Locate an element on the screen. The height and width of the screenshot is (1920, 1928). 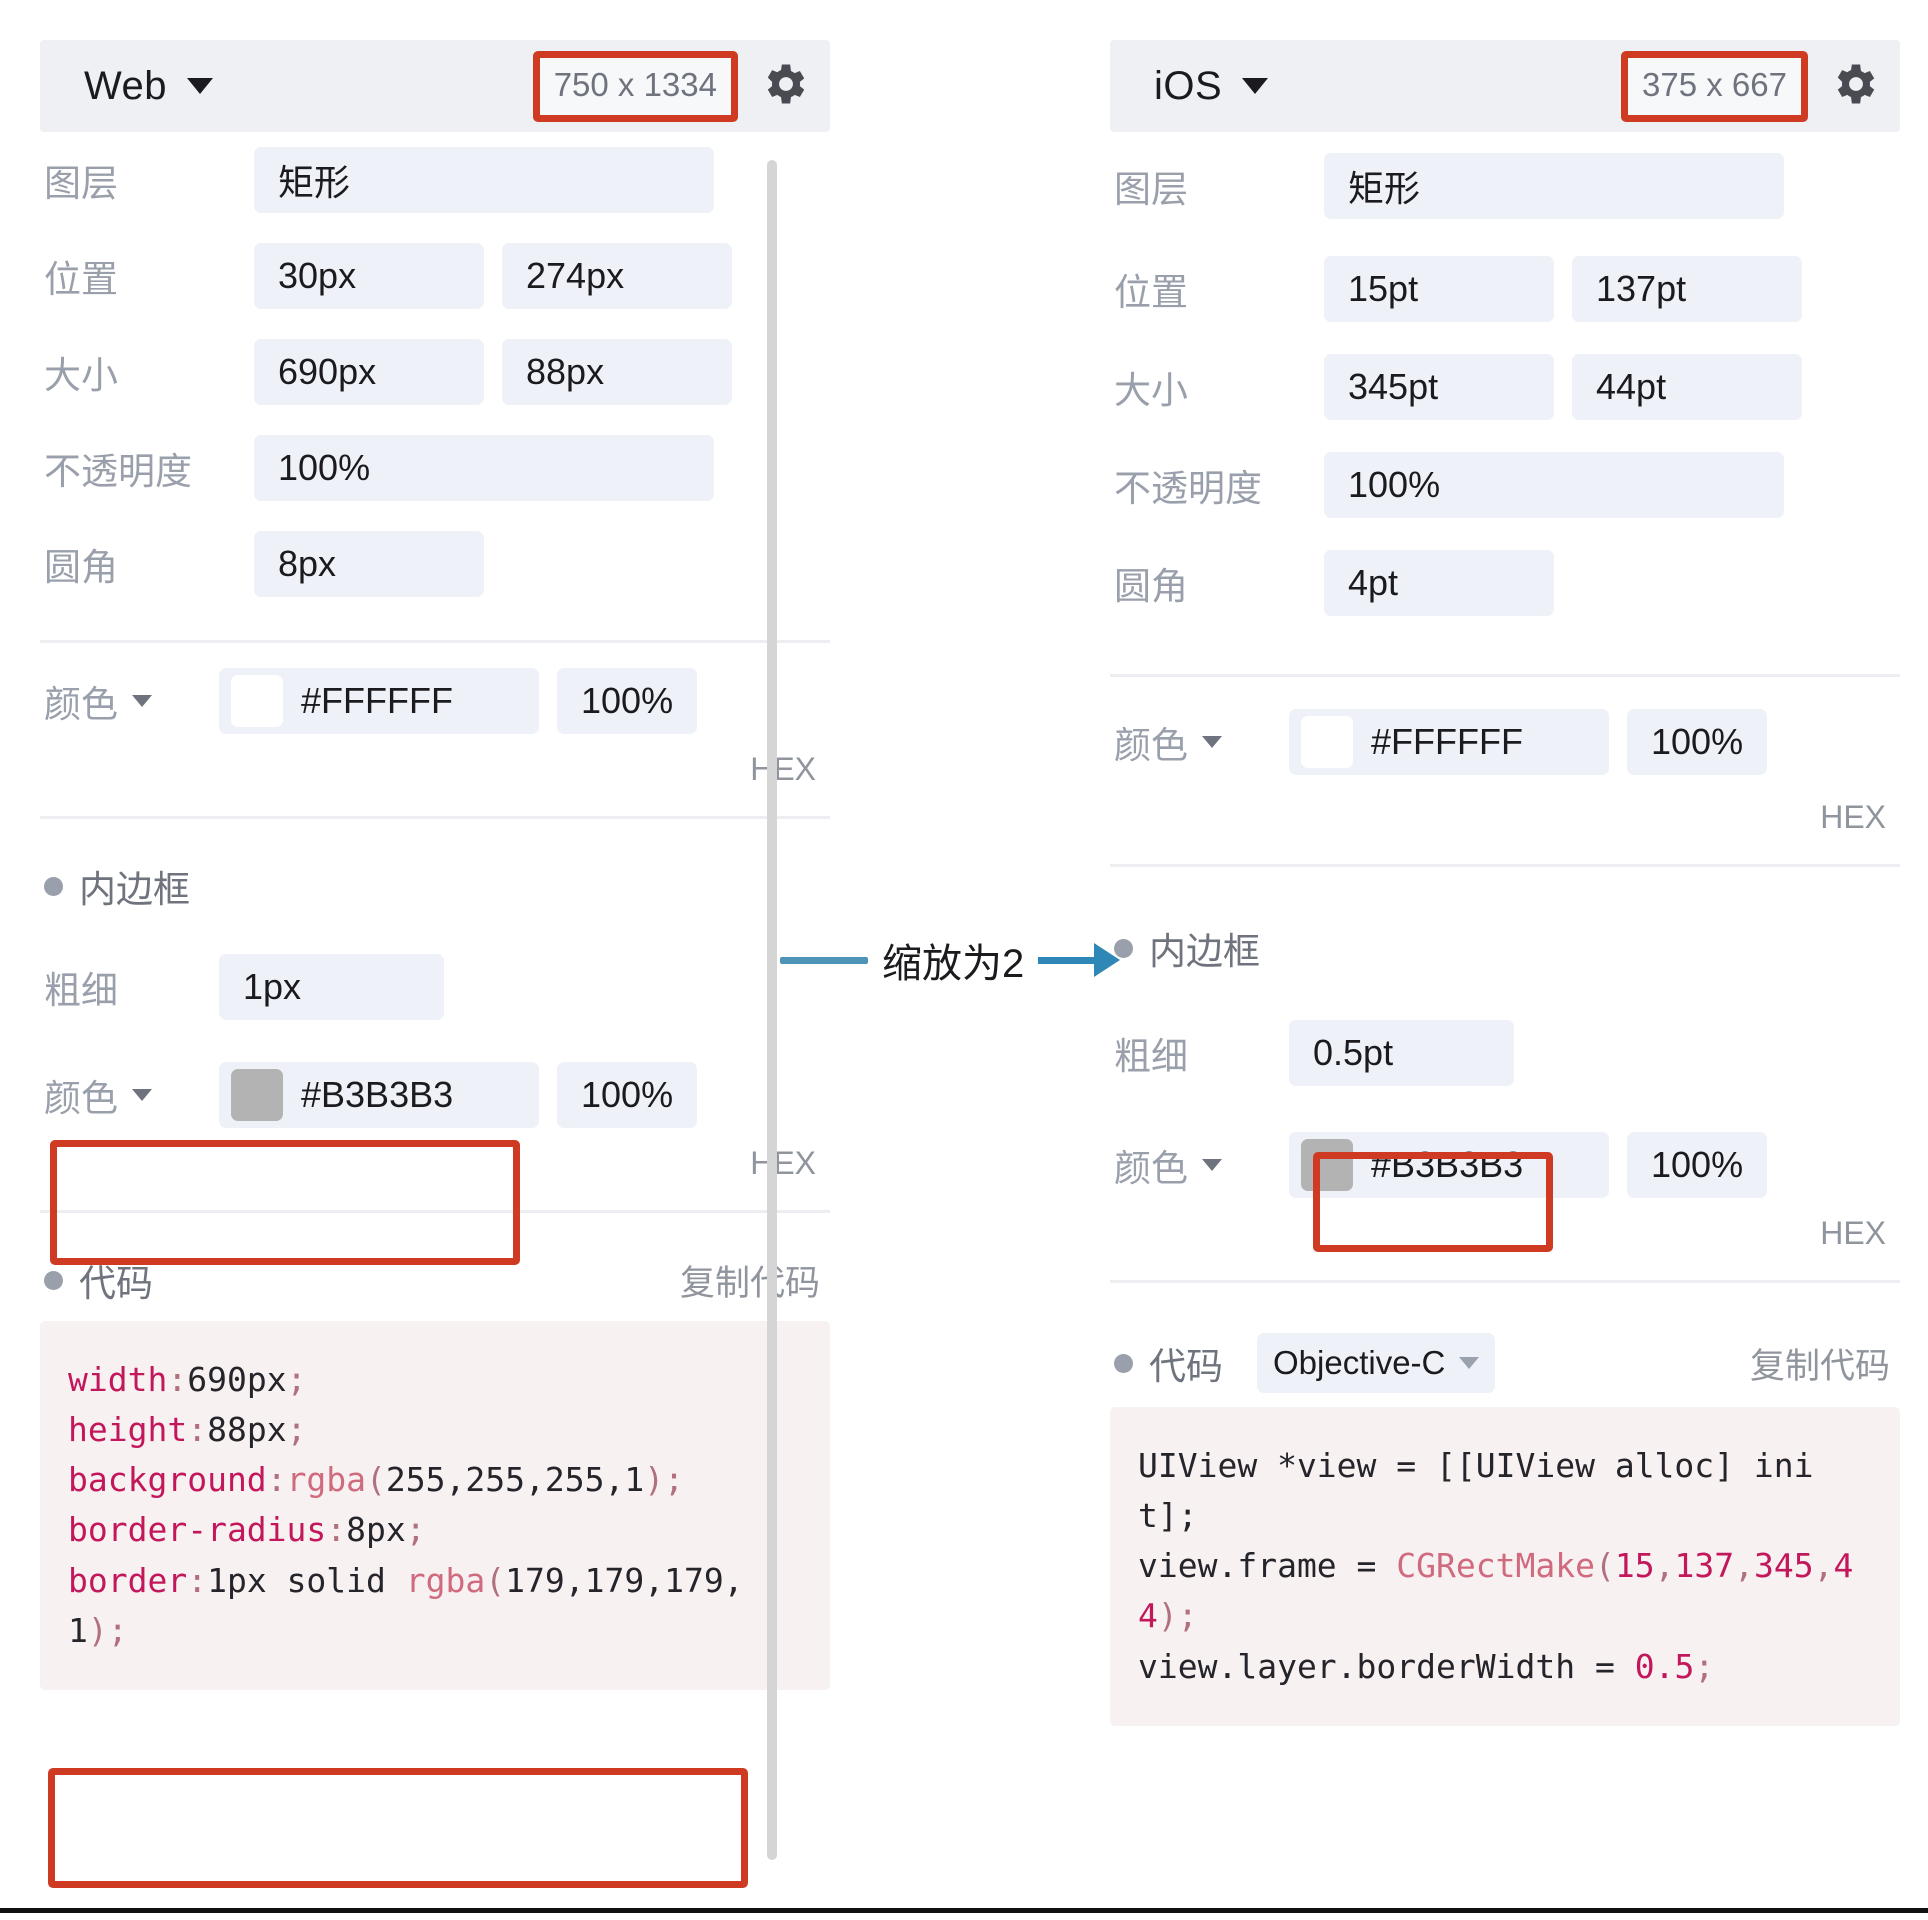
border-color-label: 颜色 is located at coordinates (1201, 1165).